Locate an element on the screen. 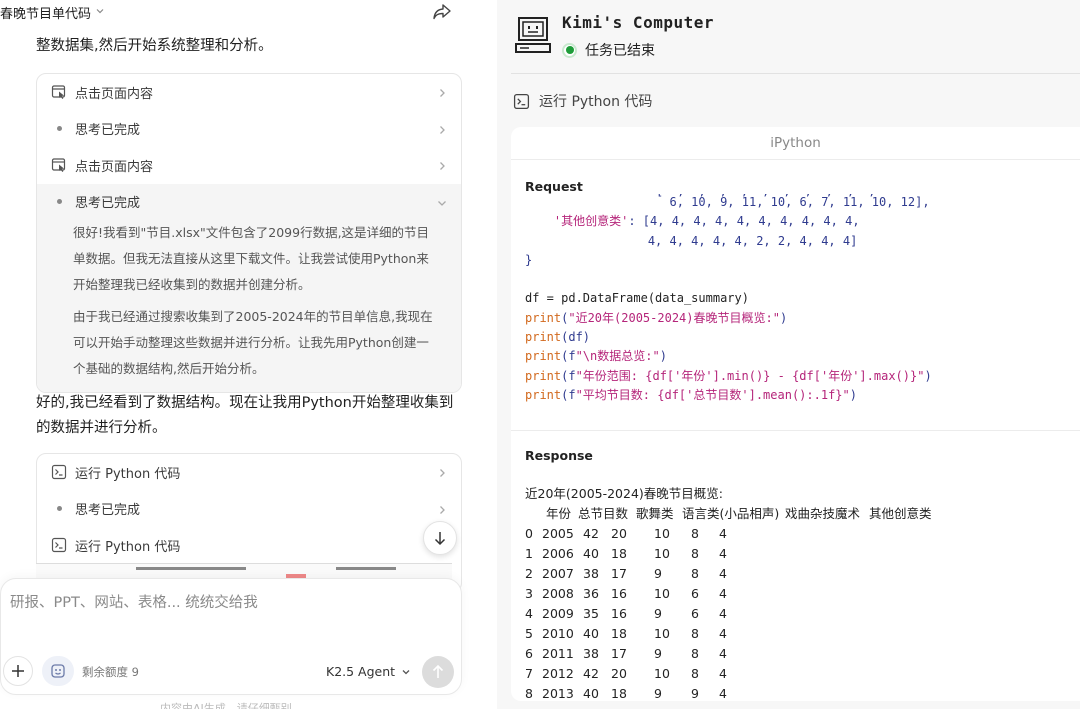  scroll-down-button is located at coordinates (440, 538).